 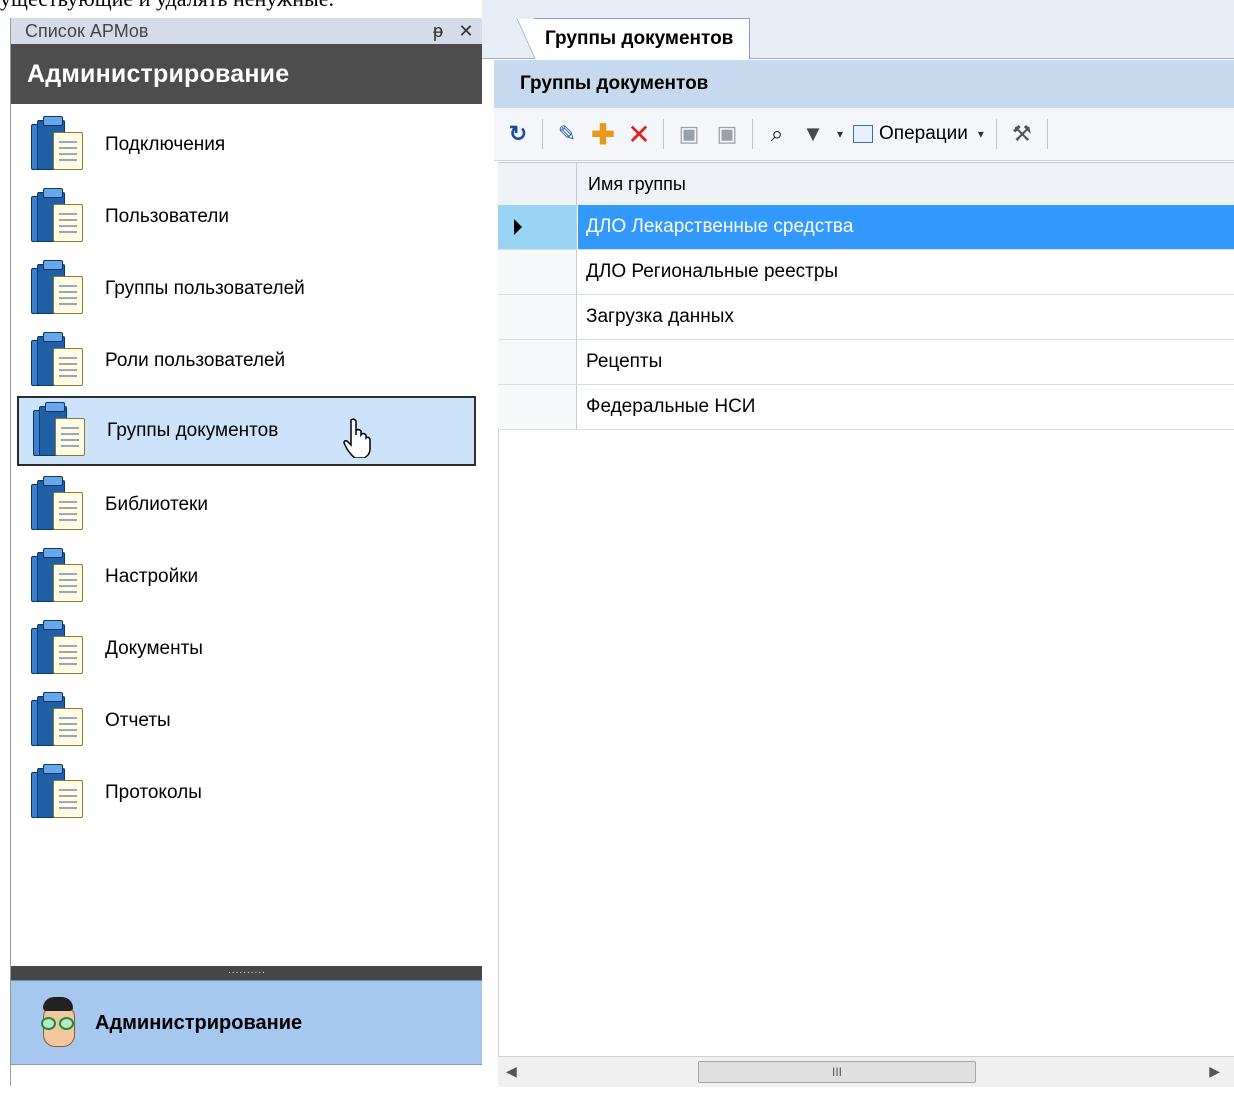 I want to click on table-cell-group-name: ДЛО Лекарственные средства, so click(x=906, y=227).